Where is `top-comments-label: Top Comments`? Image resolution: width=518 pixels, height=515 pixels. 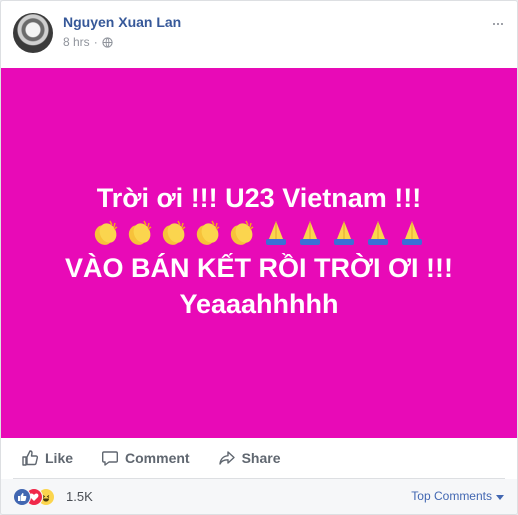 top-comments-label: Top Comments is located at coordinates (451, 496).